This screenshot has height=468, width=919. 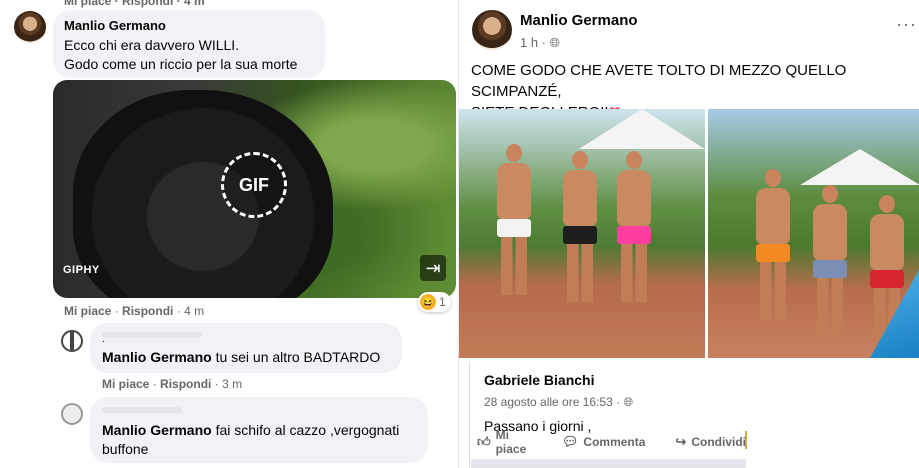 I want to click on external-share-icon: ⇥, so click(x=433, y=268).